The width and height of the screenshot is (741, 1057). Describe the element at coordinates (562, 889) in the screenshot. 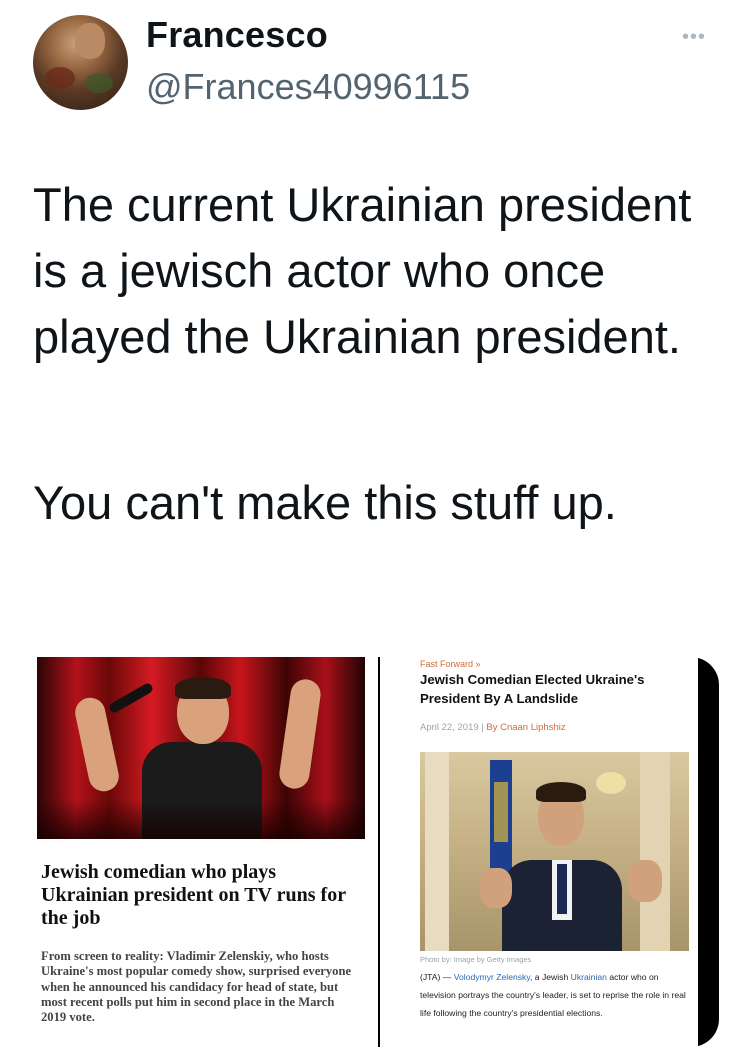

I see `photo-figure-tie` at that location.